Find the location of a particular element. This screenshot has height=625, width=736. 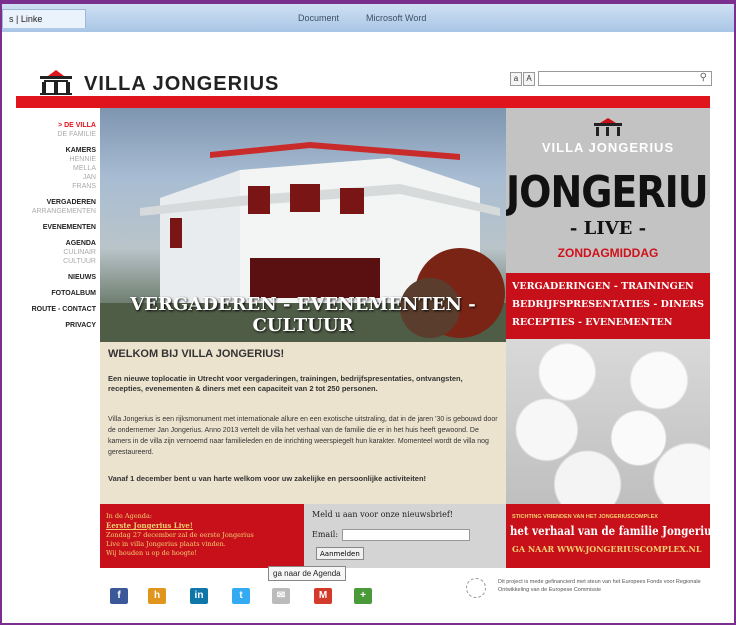

promo-title: JONGERIUS is located at coordinates (608, 192).